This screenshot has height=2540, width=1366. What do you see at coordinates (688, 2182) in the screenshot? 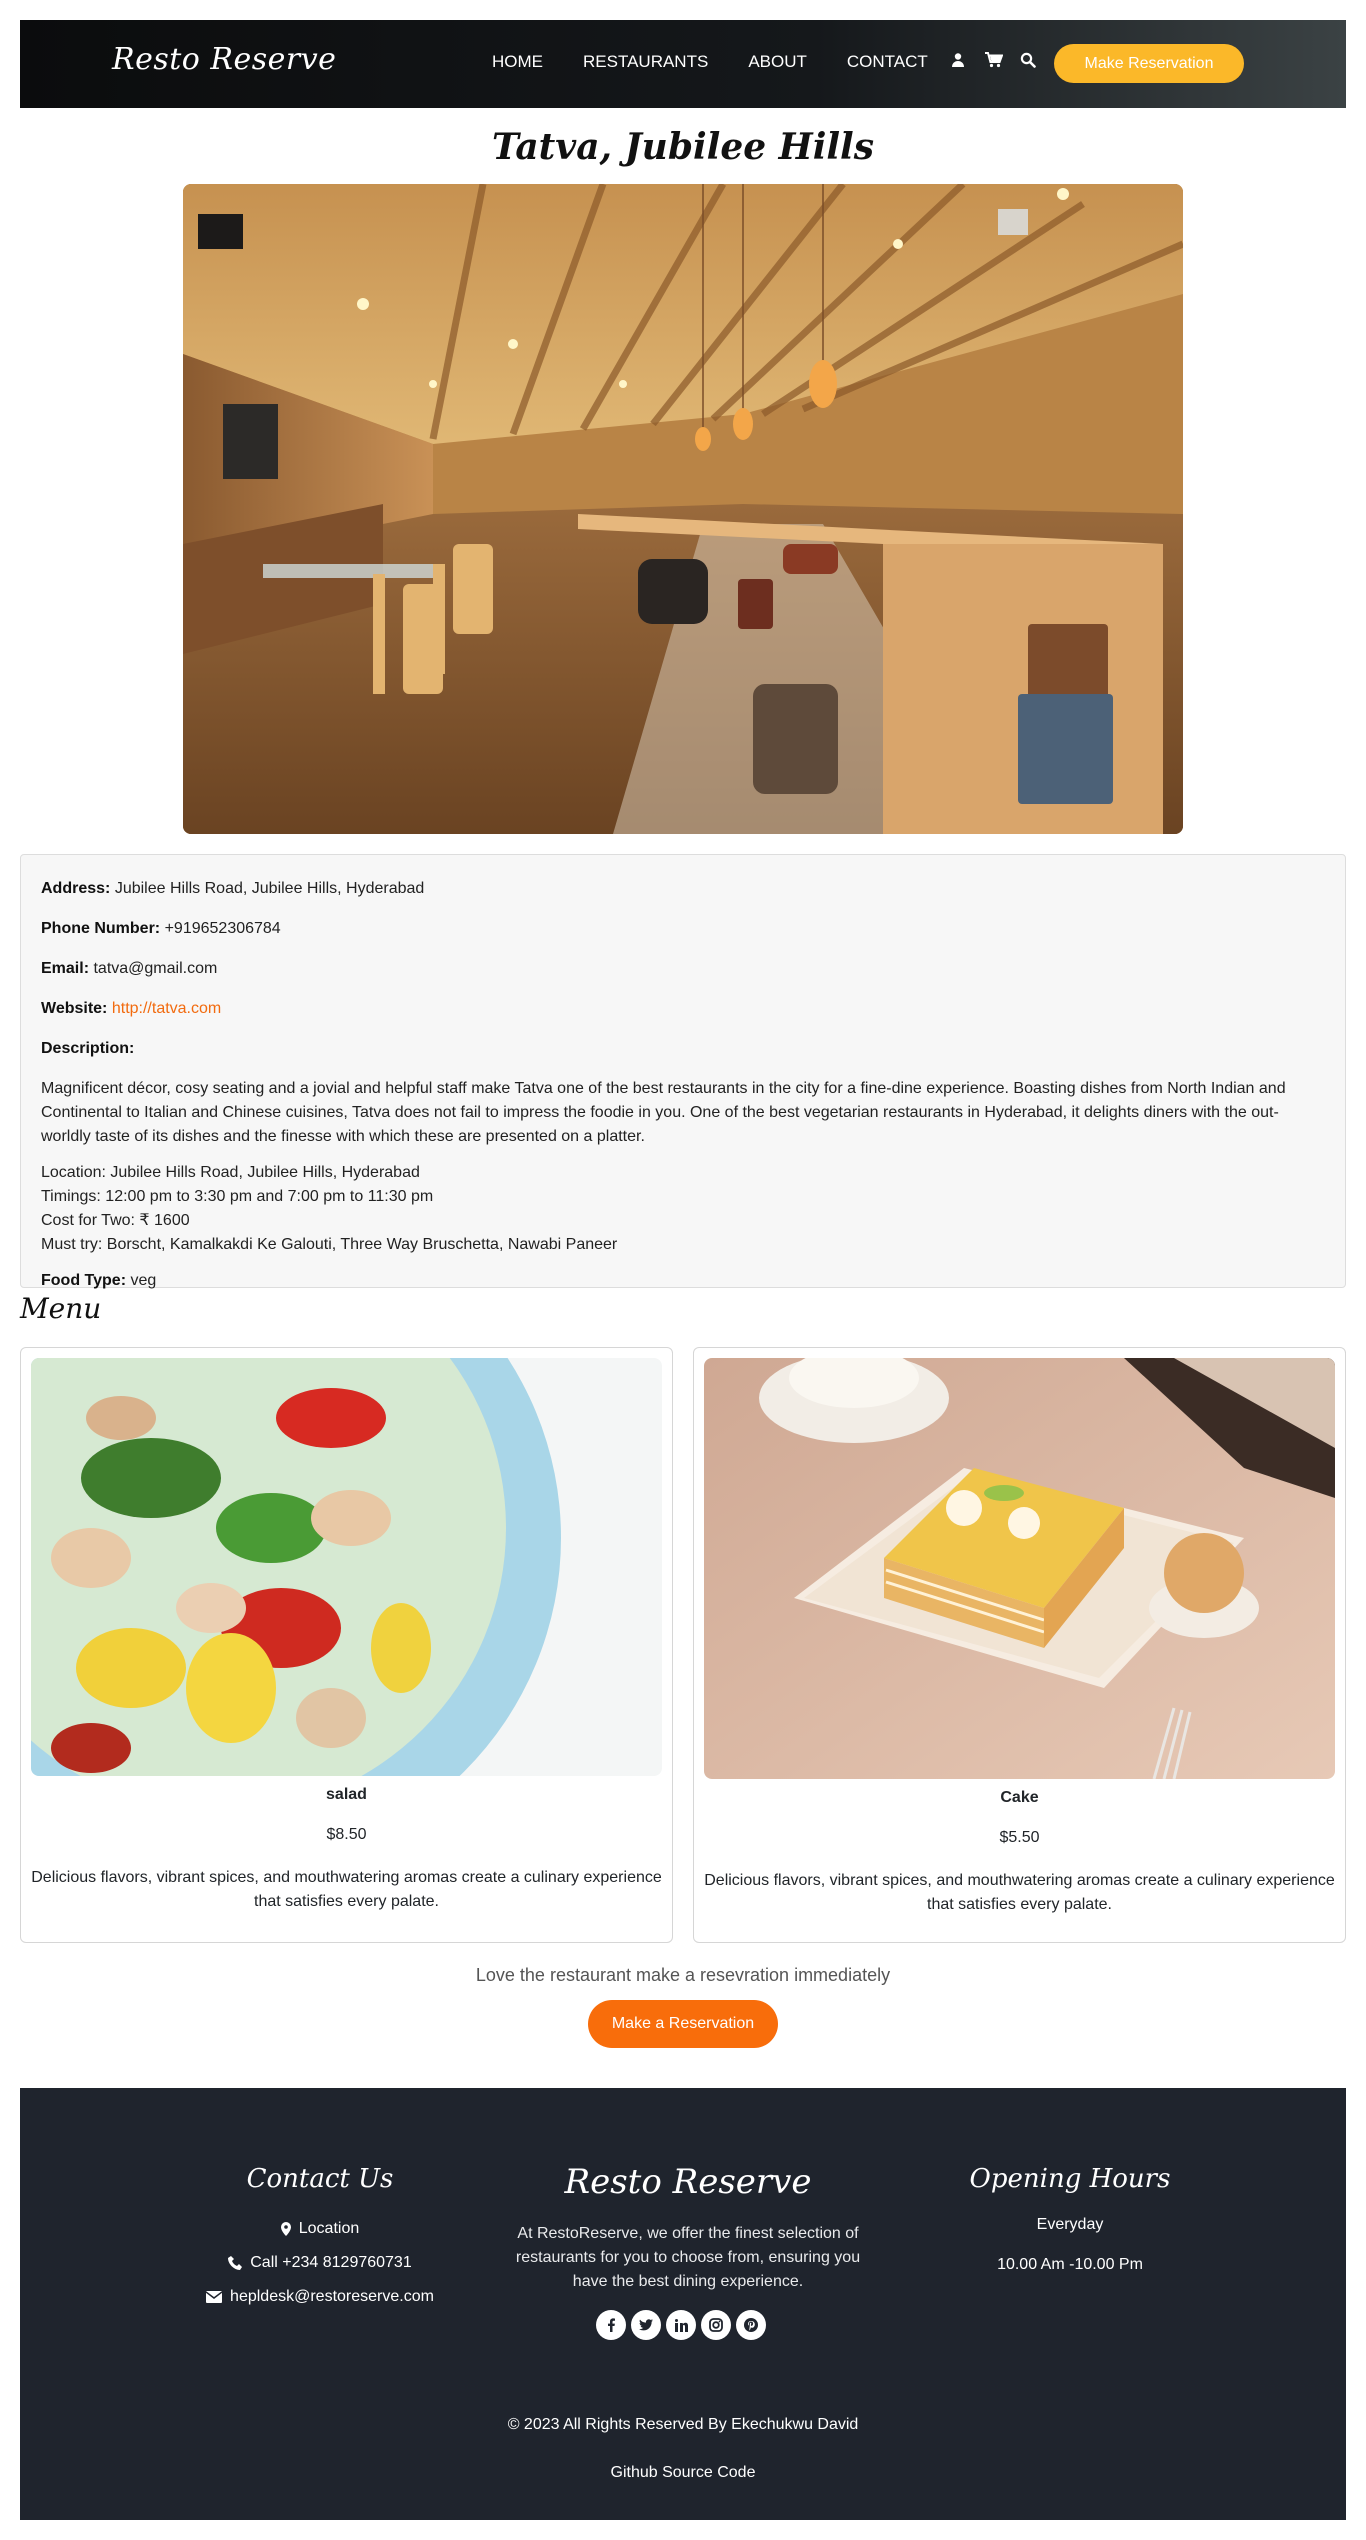
I see `footer-brand: Resto Reserve` at bounding box center [688, 2182].